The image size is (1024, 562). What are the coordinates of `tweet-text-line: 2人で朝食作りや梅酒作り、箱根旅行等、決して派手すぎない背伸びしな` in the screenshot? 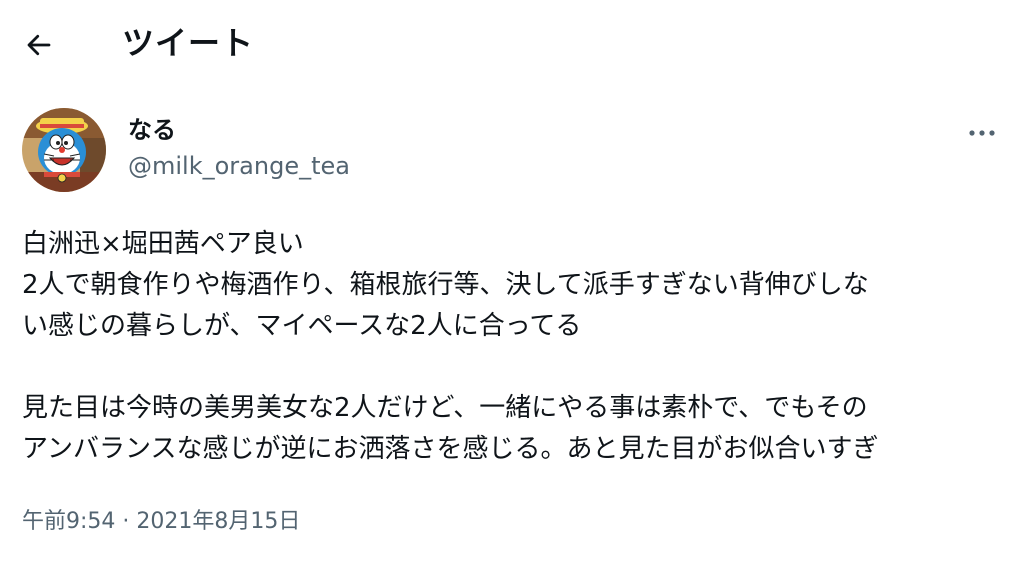 It's located at (445, 285).